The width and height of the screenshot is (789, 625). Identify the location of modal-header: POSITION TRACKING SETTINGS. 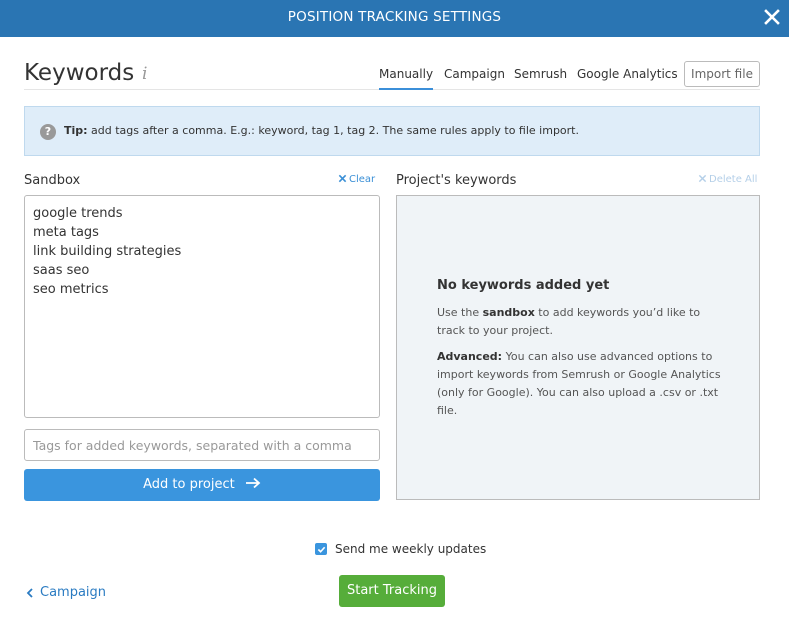
(394, 18).